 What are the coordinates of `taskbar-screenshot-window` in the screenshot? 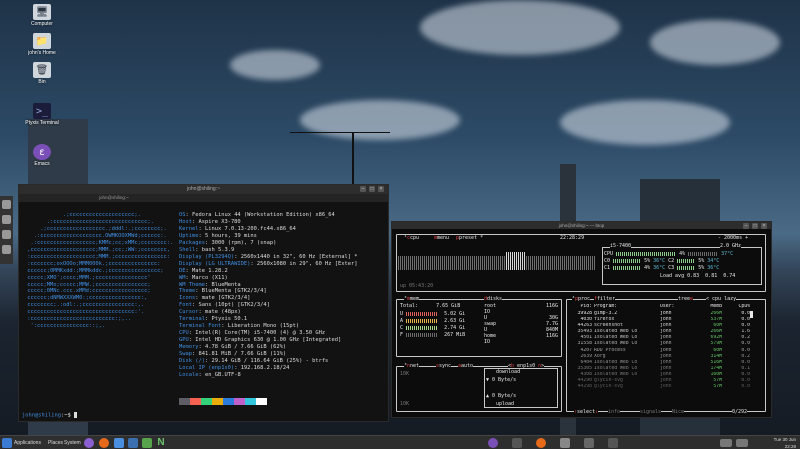 It's located at (589, 443).